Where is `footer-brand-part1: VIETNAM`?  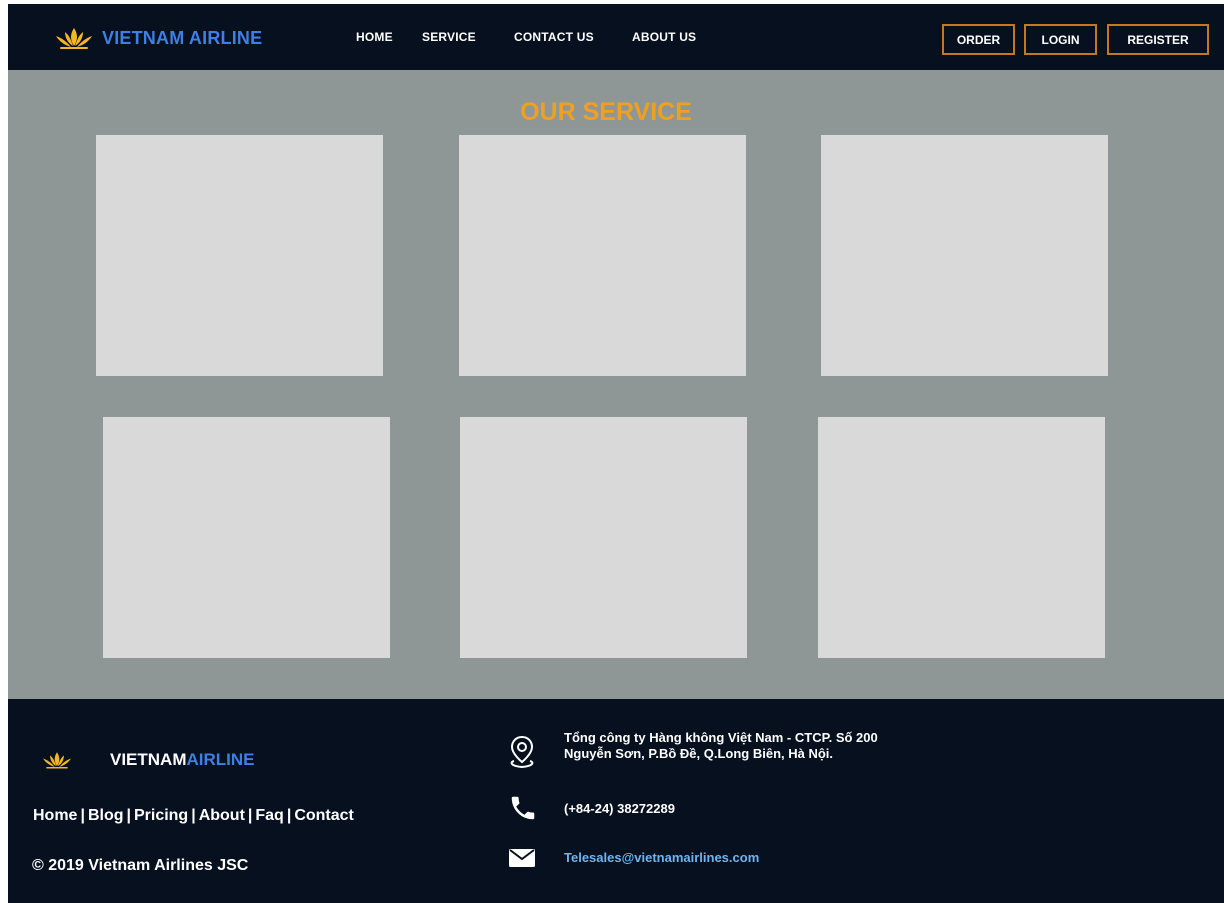 footer-brand-part1: VIETNAM is located at coordinates (148, 759).